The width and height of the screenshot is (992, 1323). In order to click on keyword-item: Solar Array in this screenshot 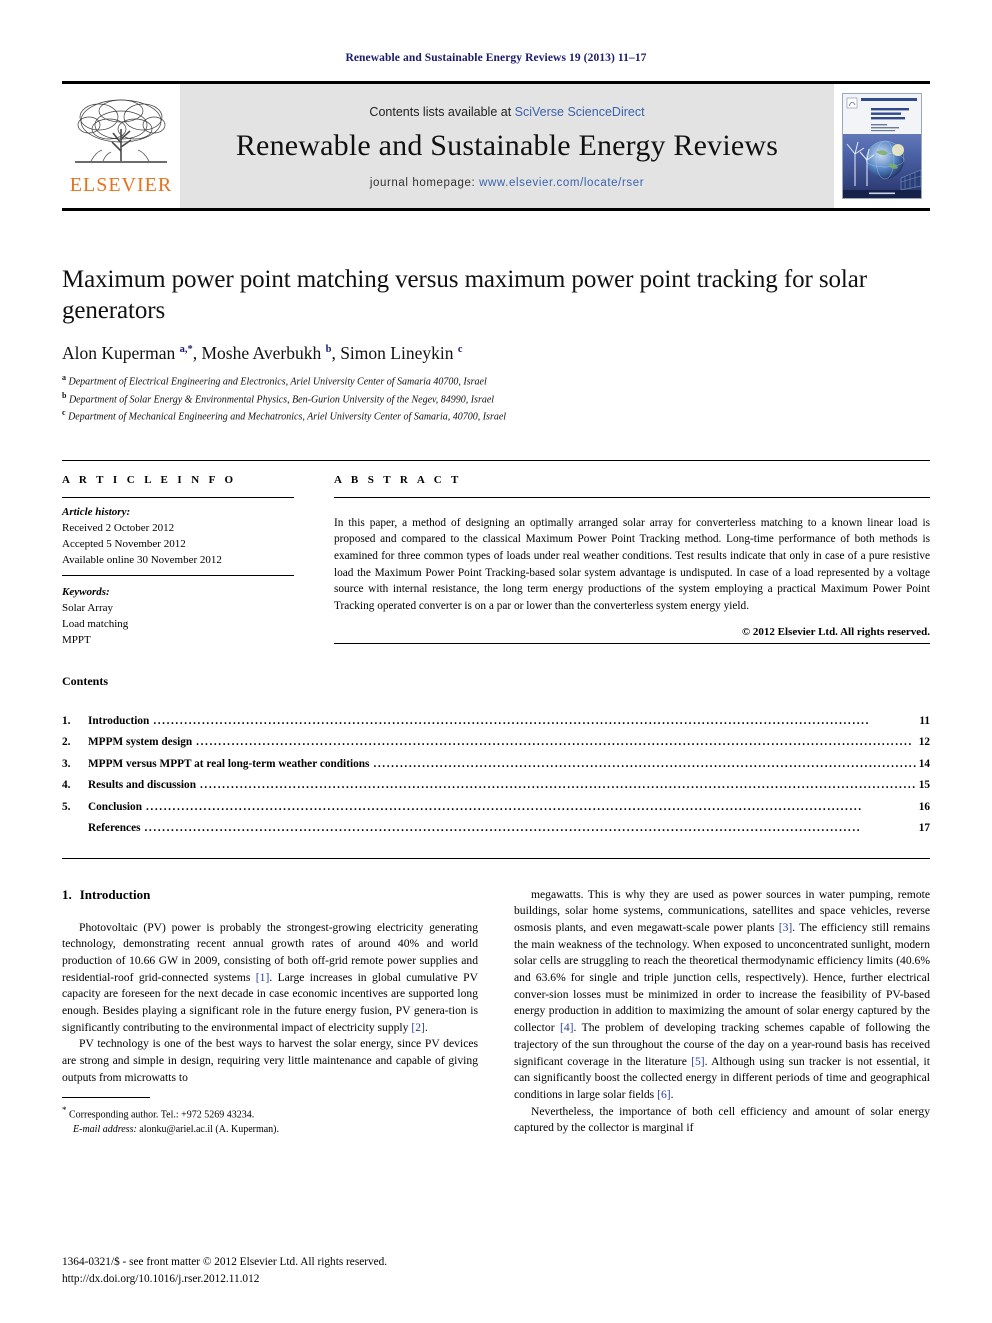, I will do `click(88, 607)`.